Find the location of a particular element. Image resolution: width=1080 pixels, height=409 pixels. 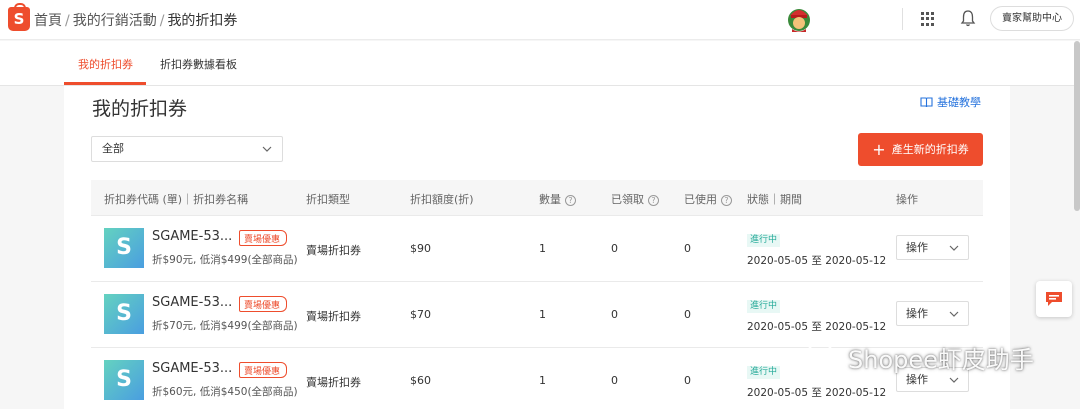

tab-bar: 我的折扣券 折扣券數據看板 is located at coordinates (540, 63).